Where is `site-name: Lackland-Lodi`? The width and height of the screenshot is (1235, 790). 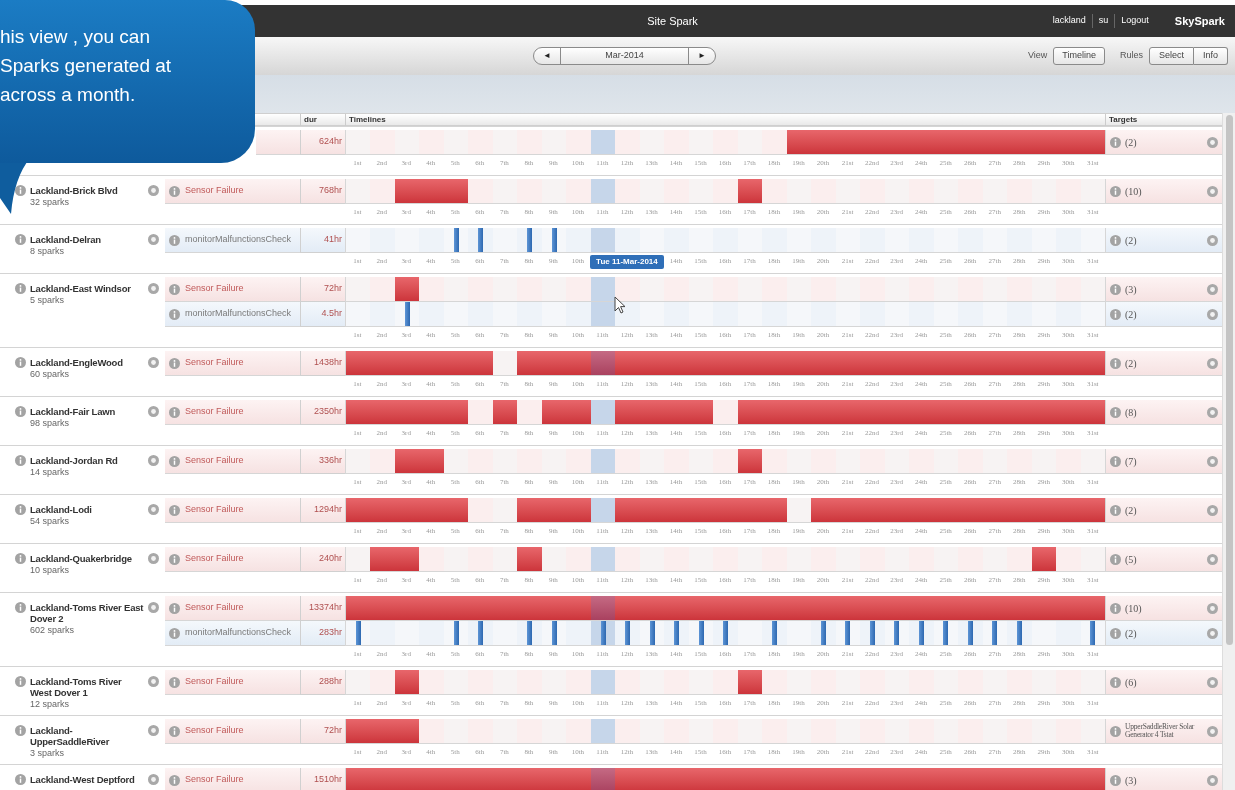
site-name: Lackland-Lodi is located at coordinates (87, 509).